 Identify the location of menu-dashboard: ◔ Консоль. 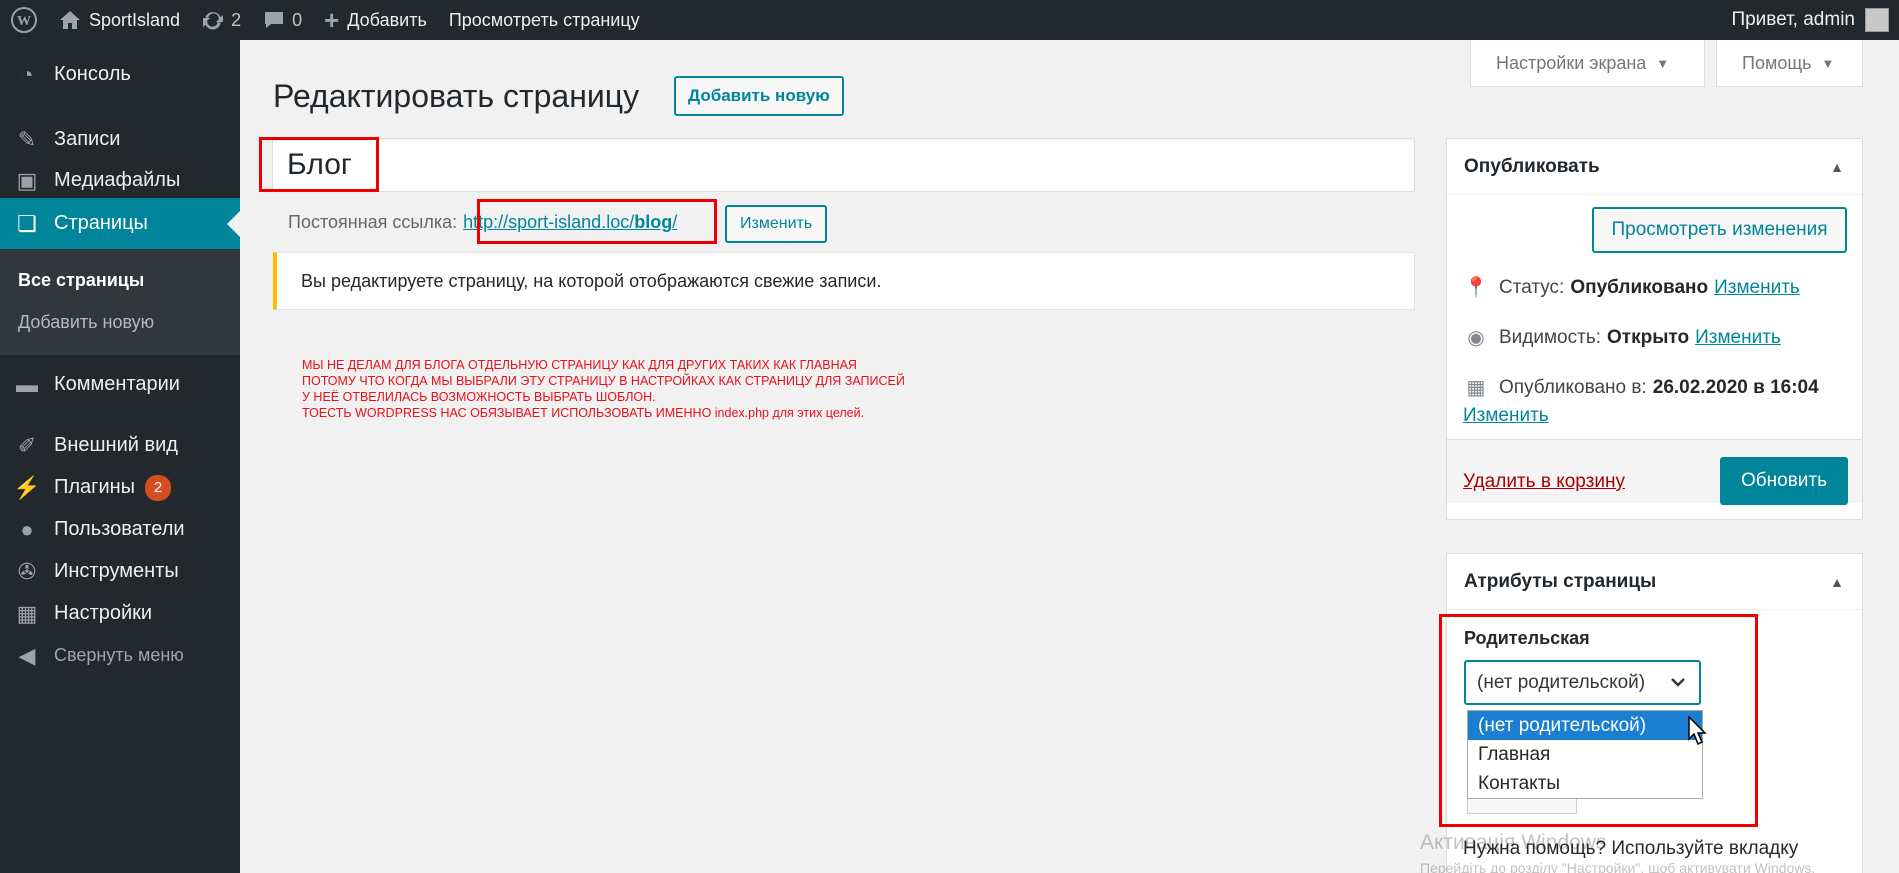
(120, 74).